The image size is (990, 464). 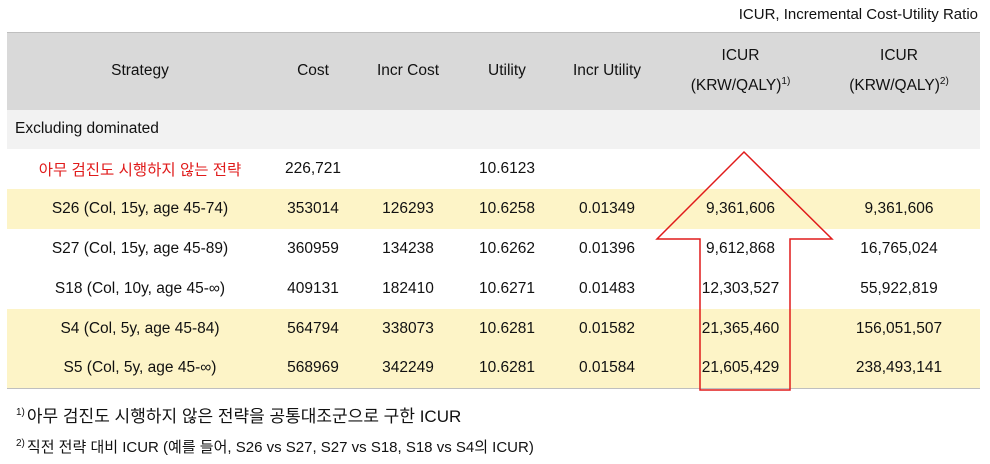 What do you see at coordinates (786, 82) in the screenshot?
I see `header-icur-common-footnote-mark: 1)` at bounding box center [786, 82].